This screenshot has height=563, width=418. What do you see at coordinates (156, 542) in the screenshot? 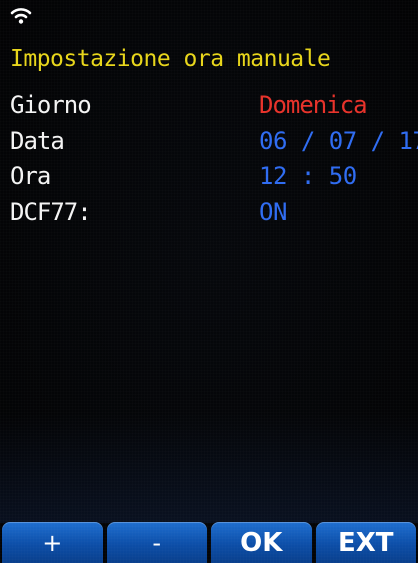
I see `decrement-button: -` at bounding box center [156, 542].